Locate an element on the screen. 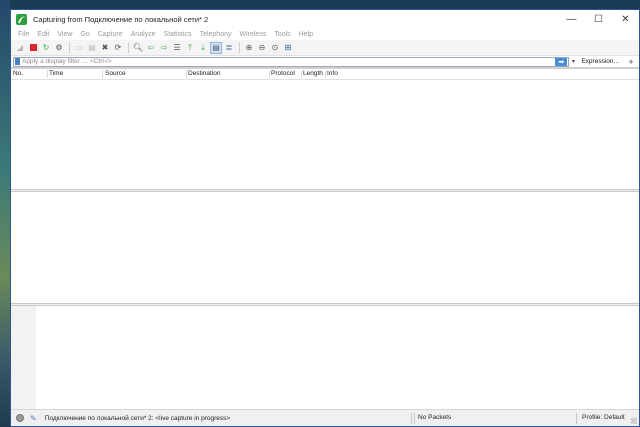 The width and height of the screenshot is (640, 427). filter-history-dropdown-icon: ▾ is located at coordinates (573, 61).